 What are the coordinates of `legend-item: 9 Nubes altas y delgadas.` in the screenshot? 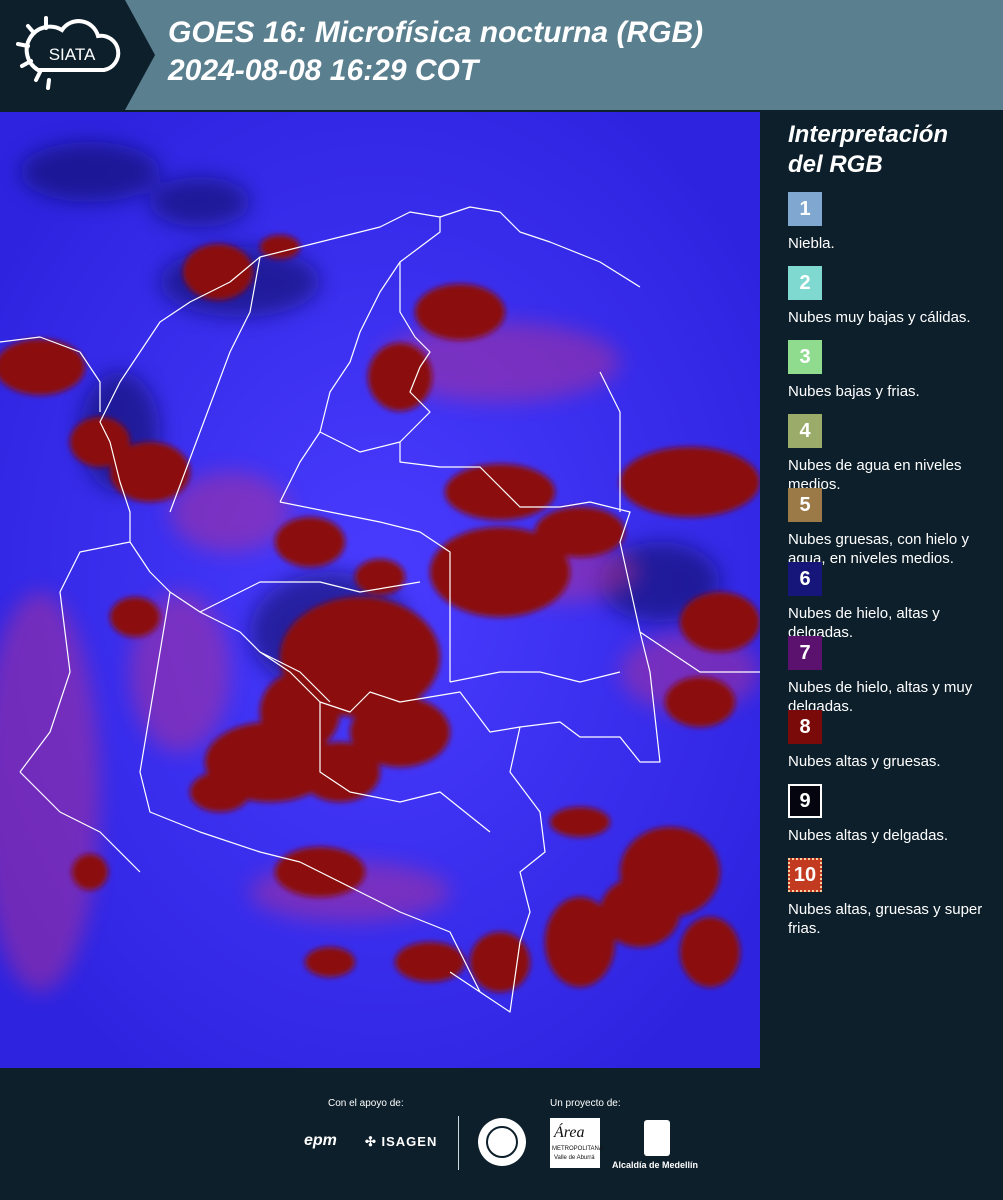 It's located at (893, 821).